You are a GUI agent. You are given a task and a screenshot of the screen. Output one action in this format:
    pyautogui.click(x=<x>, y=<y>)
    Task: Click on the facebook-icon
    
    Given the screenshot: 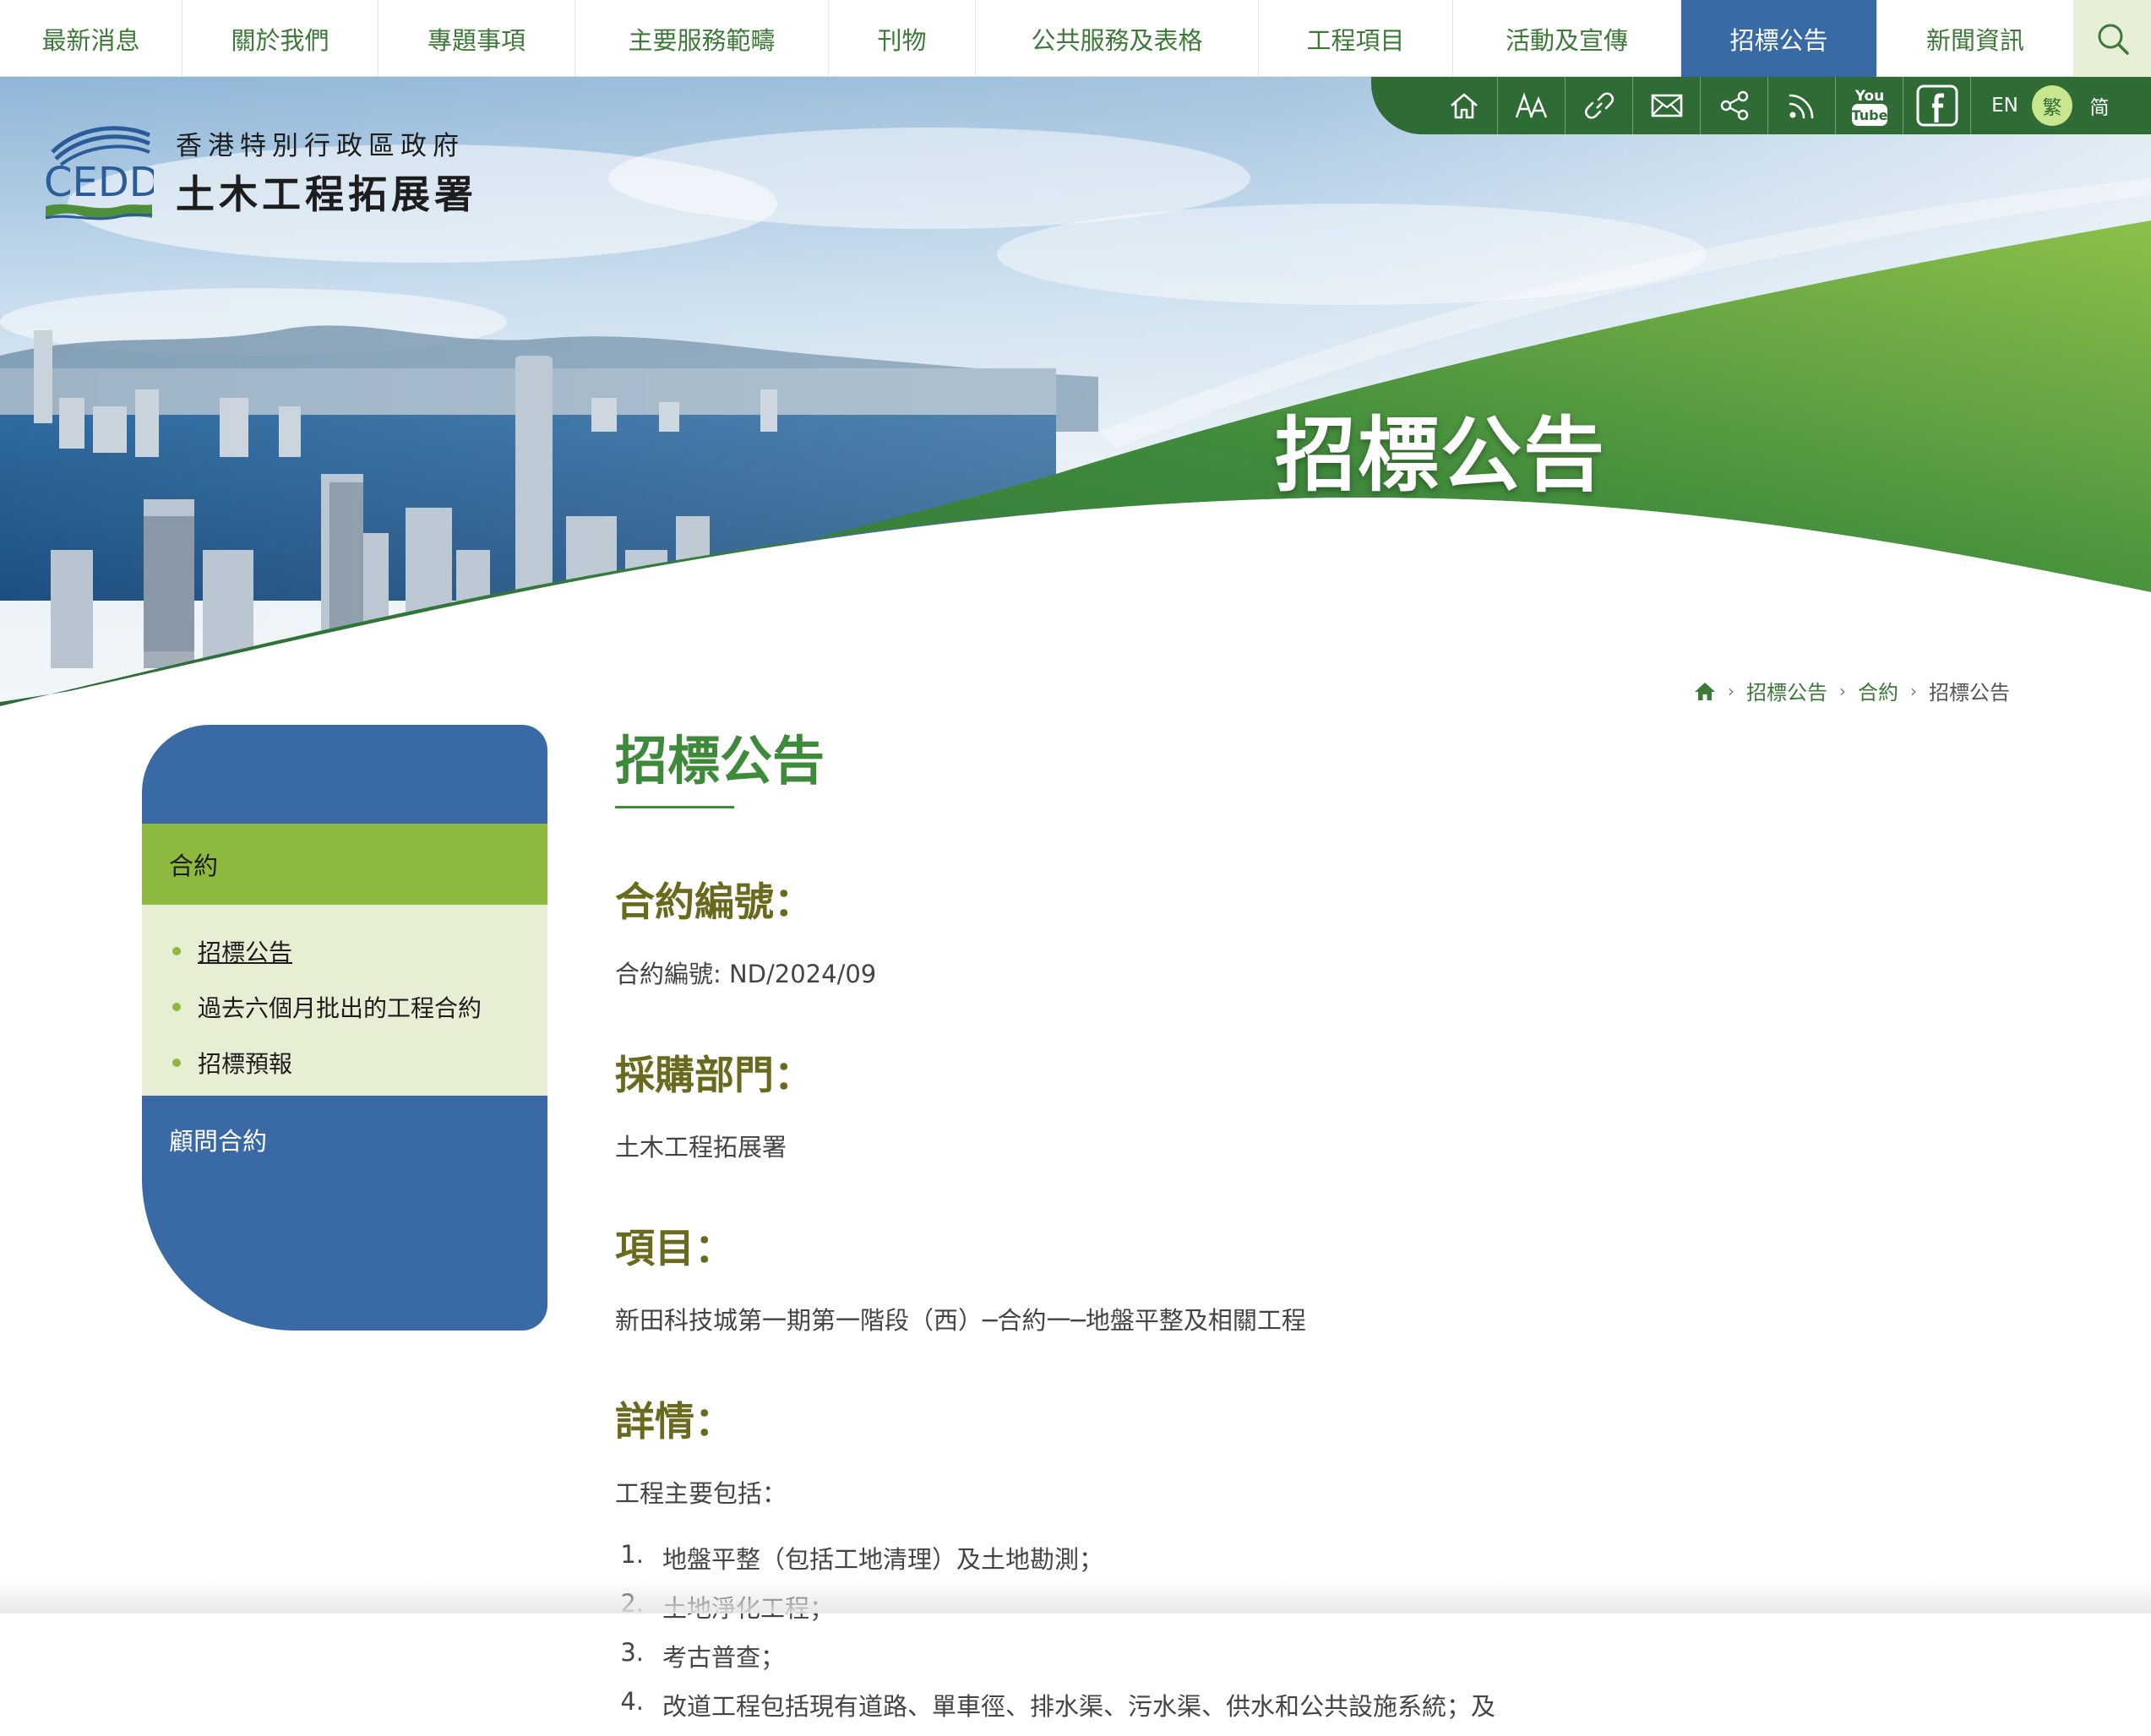 What is the action you would take?
    pyautogui.click(x=1937, y=105)
    